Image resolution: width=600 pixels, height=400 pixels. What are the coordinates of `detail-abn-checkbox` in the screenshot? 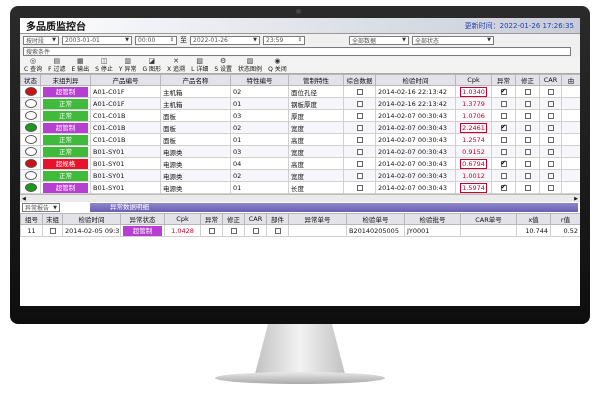 It's located at (211, 230).